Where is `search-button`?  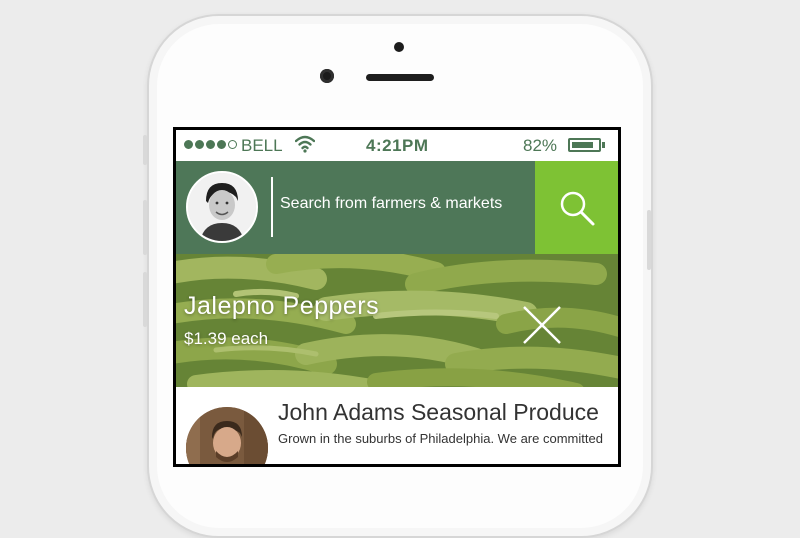 search-button is located at coordinates (576, 207).